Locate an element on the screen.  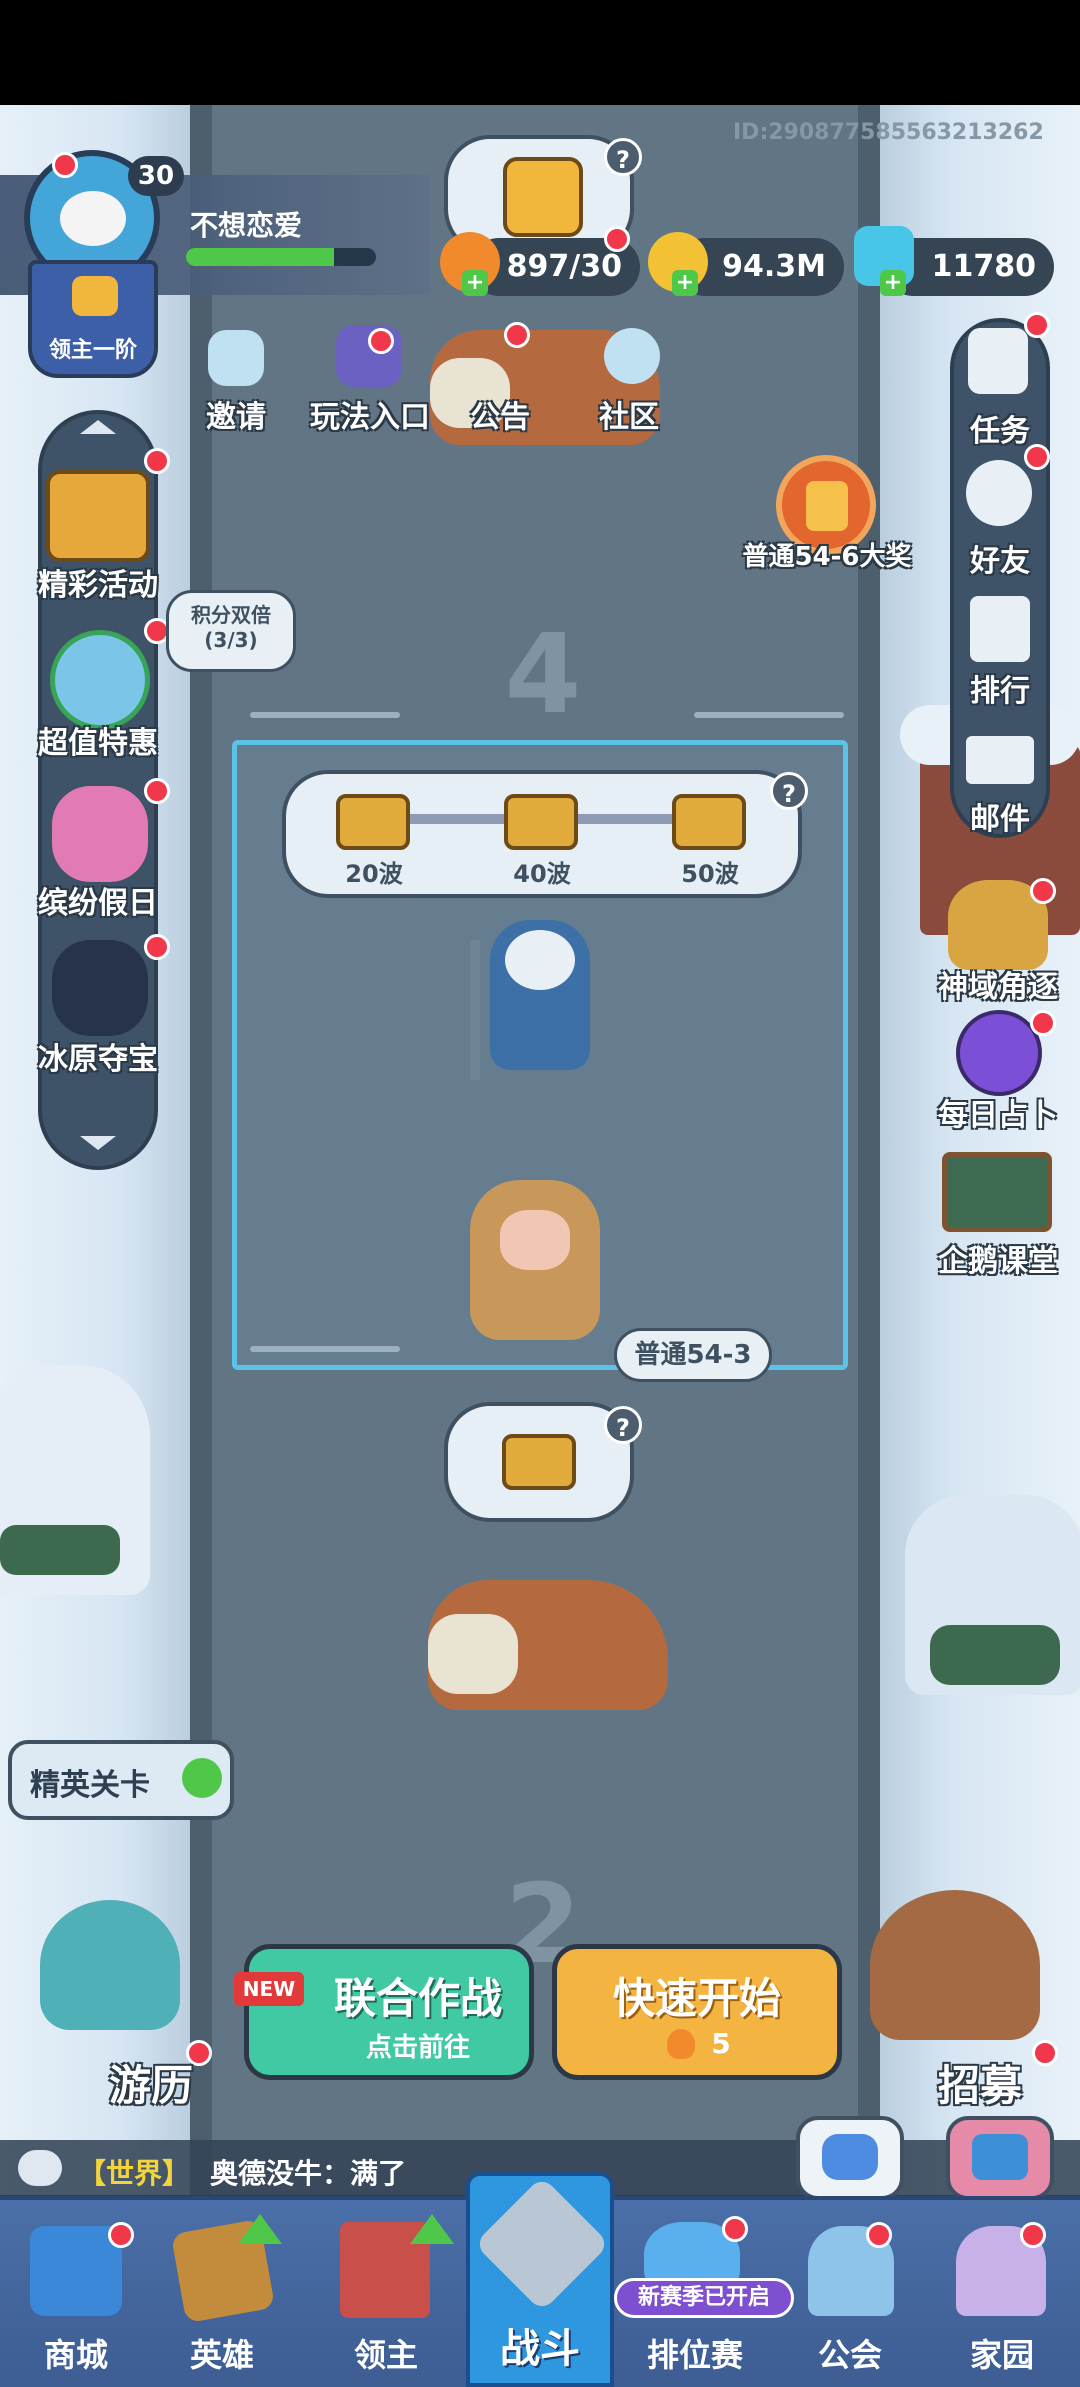
stage-chest-help-icon: ? is located at coordinates (623, 1425).